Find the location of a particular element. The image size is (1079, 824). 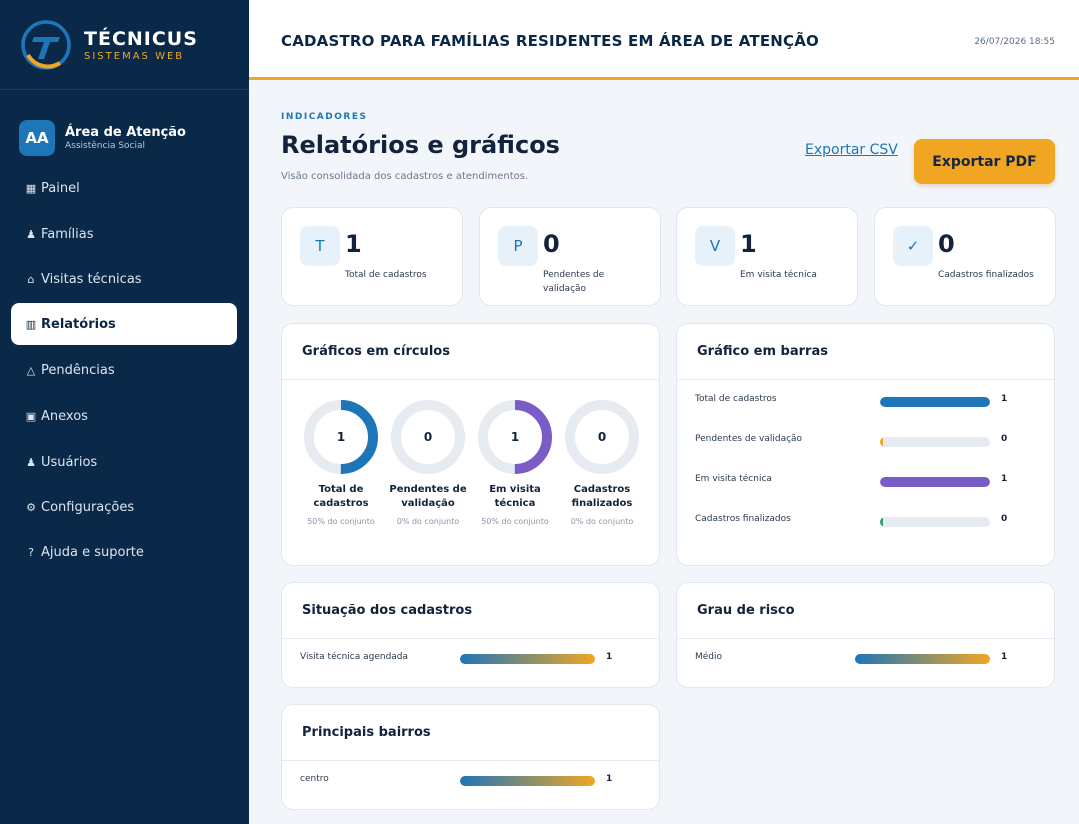

sidebar-item-configuracoes: ⚙ Configurações is located at coordinates (124, 507).